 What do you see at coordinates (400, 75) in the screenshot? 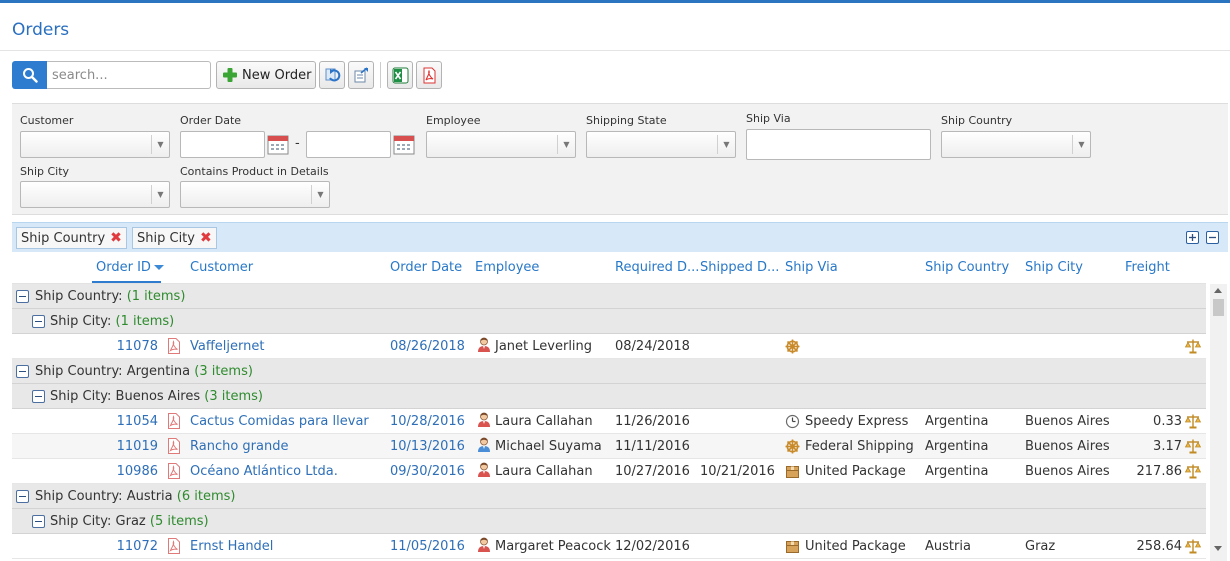
I see `excel-export-button` at bounding box center [400, 75].